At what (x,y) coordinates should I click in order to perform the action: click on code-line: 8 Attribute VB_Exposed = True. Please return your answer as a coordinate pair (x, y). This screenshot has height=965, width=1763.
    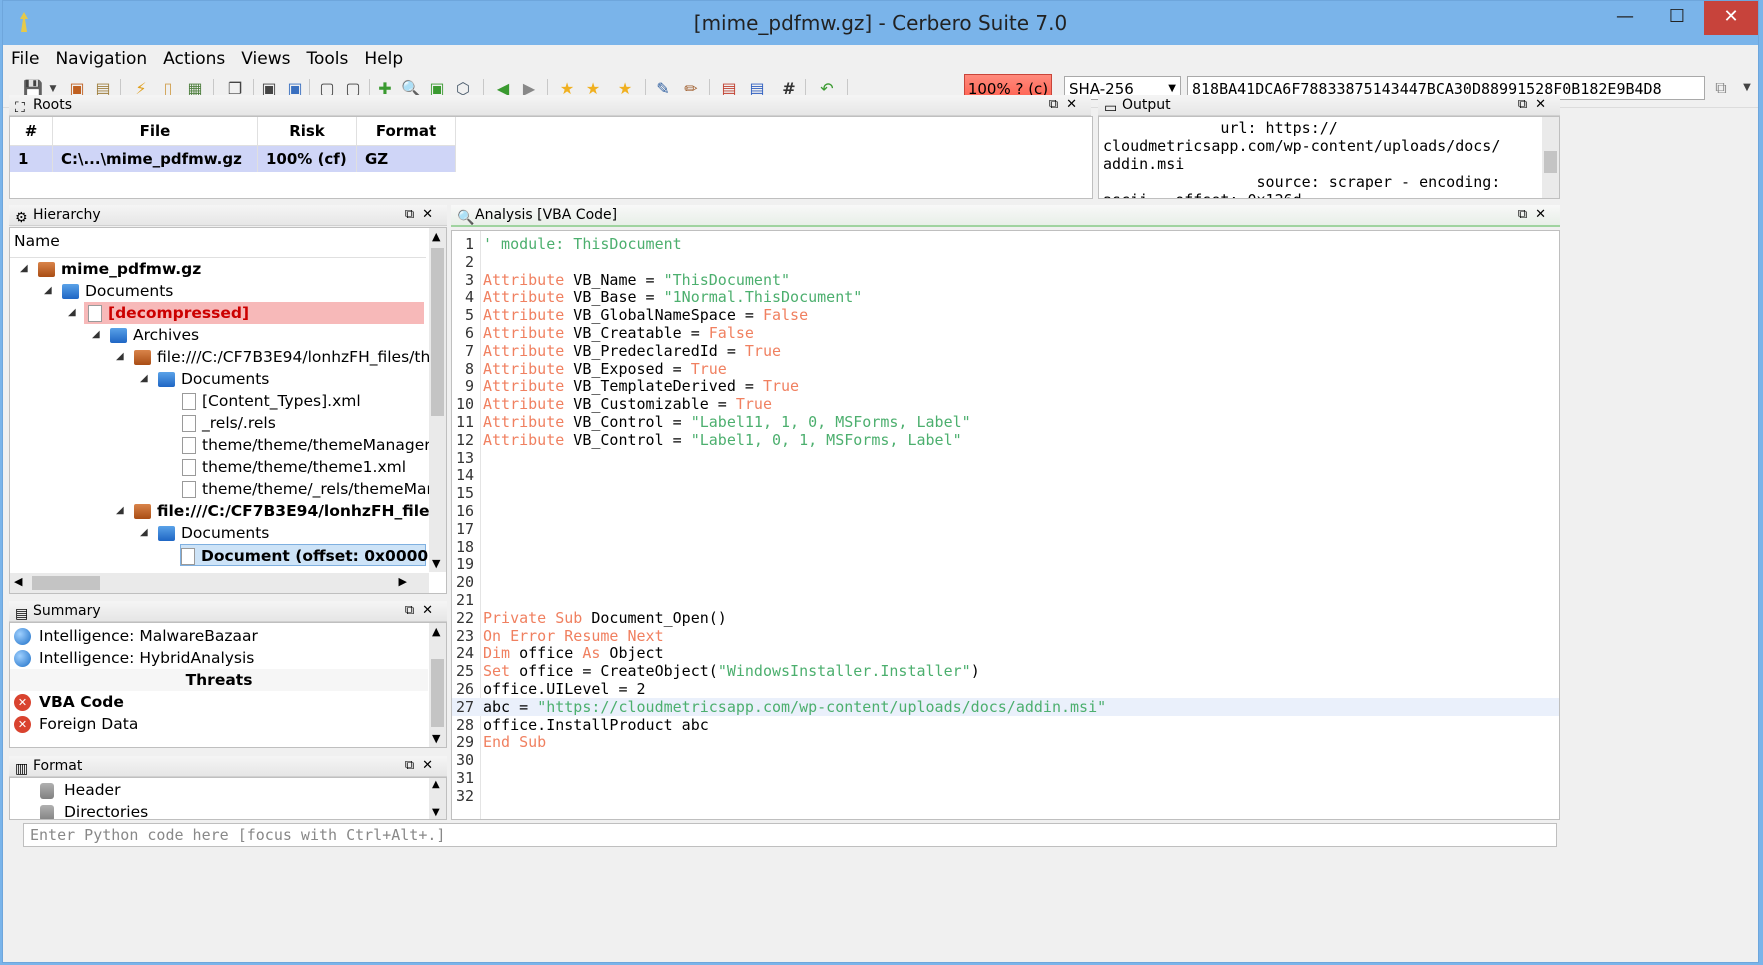
    Looking at the image, I should click on (1005, 369).